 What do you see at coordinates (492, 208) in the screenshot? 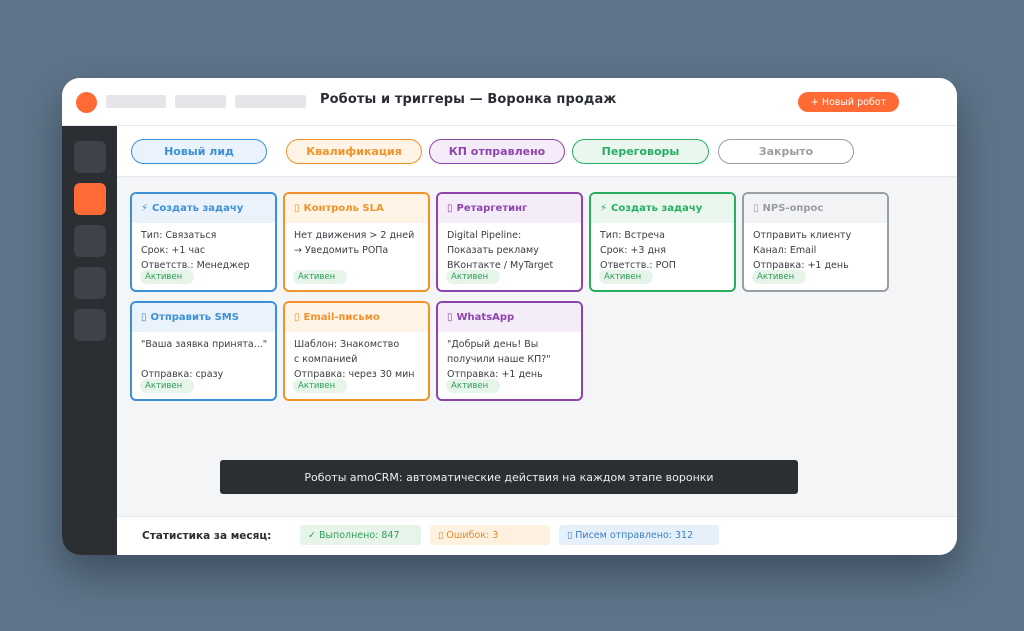
I see `robot-card-title: Ретаргетинг` at bounding box center [492, 208].